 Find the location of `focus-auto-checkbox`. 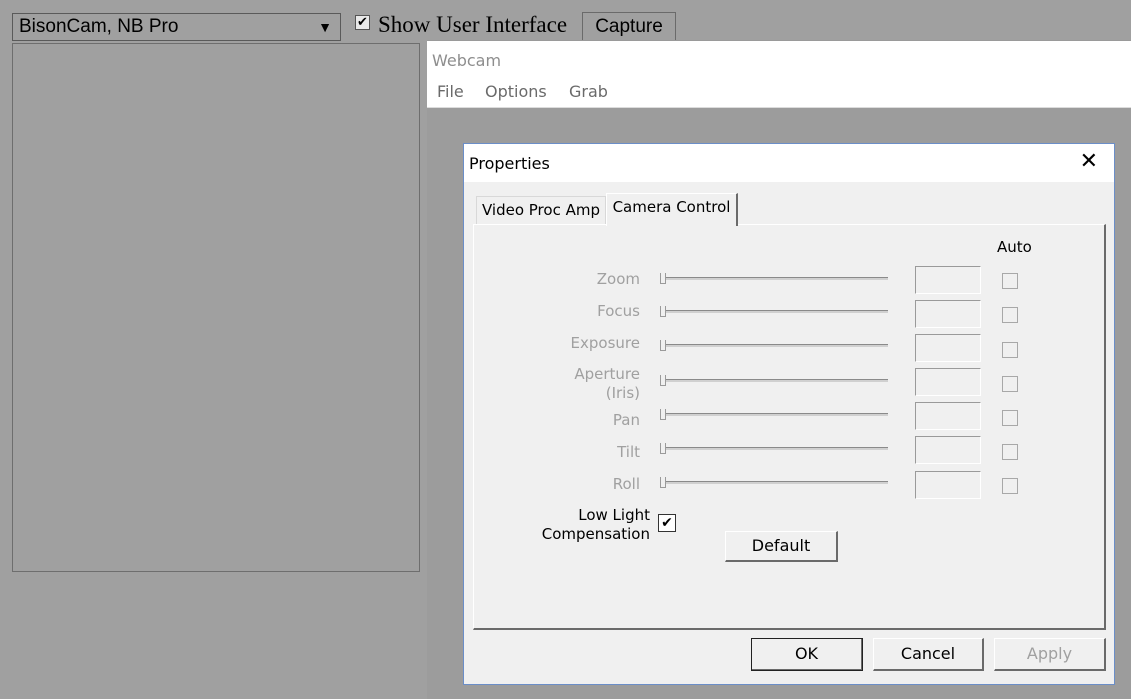

focus-auto-checkbox is located at coordinates (1010, 315).